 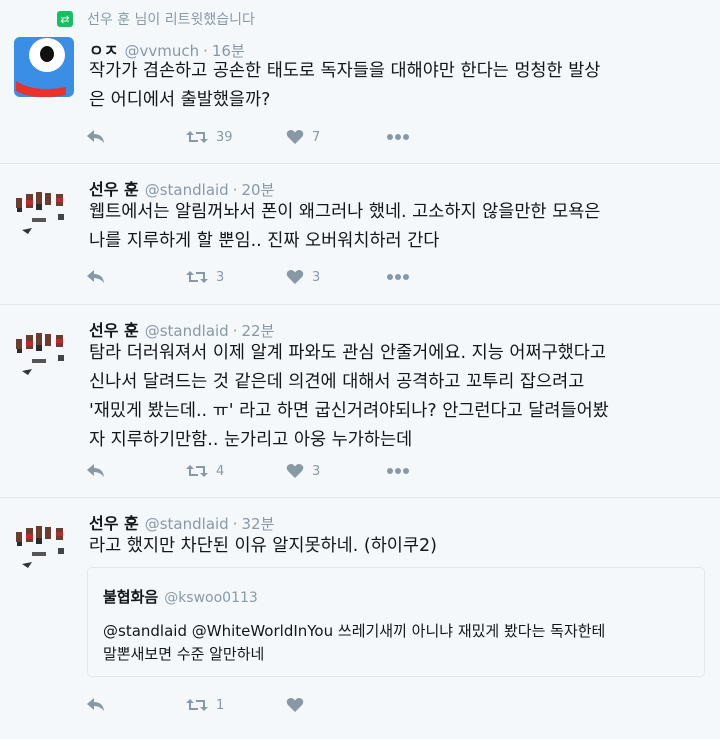 I want to click on retweet-button: 3, so click(x=236, y=277).